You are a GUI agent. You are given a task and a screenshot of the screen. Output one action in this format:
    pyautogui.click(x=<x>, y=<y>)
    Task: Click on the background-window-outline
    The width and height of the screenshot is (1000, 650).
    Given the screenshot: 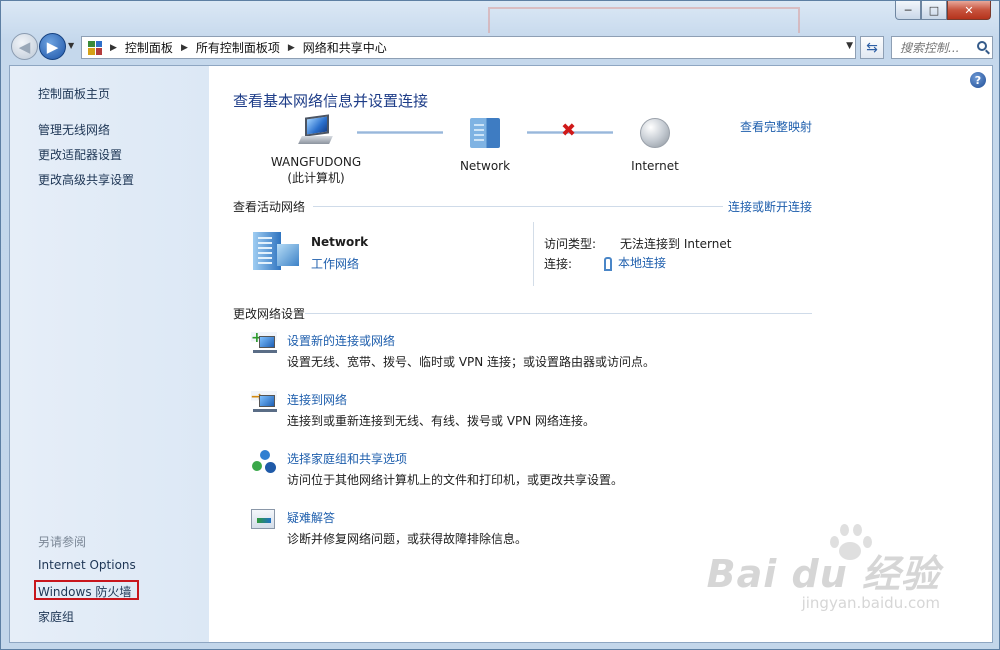 What is the action you would take?
    pyautogui.click(x=644, y=20)
    